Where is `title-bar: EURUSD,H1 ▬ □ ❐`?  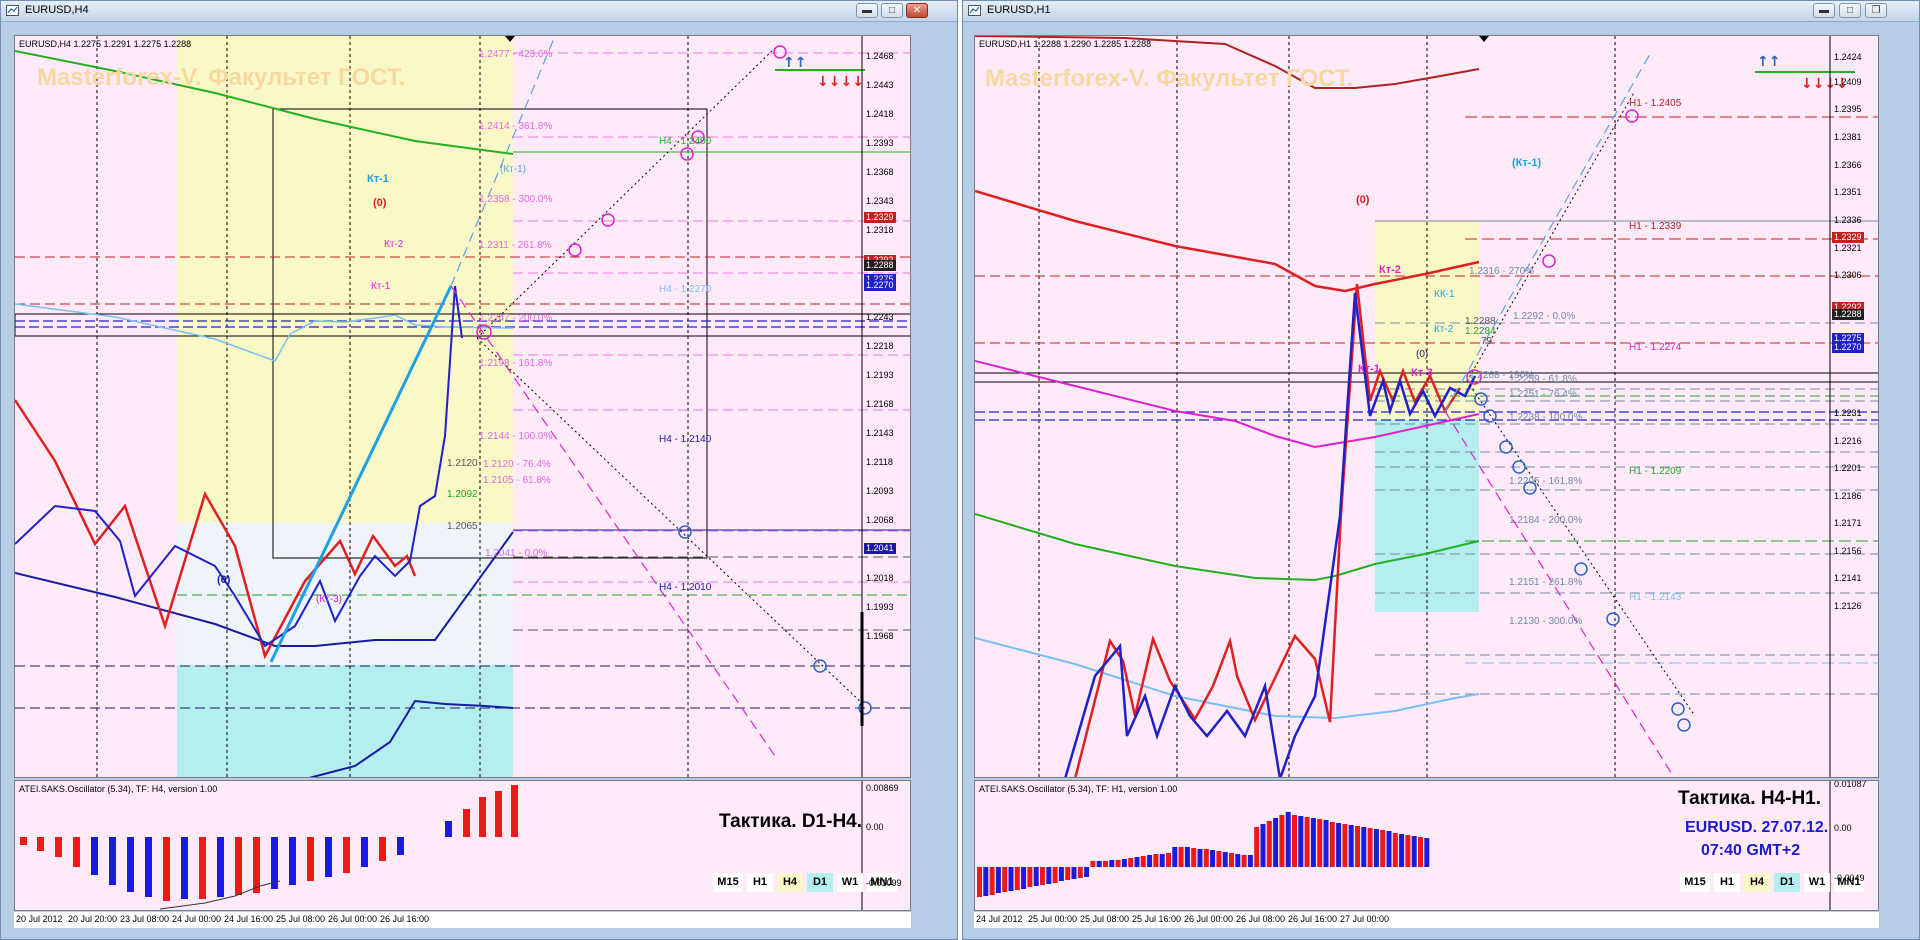 title-bar: EURUSD,H1 ▬ □ ❐ is located at coordinates (1441, 11).